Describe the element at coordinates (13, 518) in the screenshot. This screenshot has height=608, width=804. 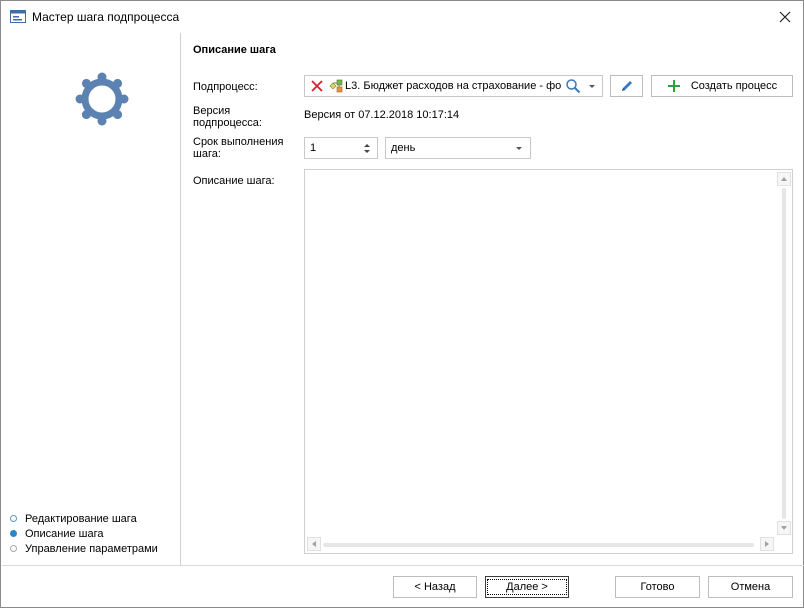
I see `step-done-icon` at that location.